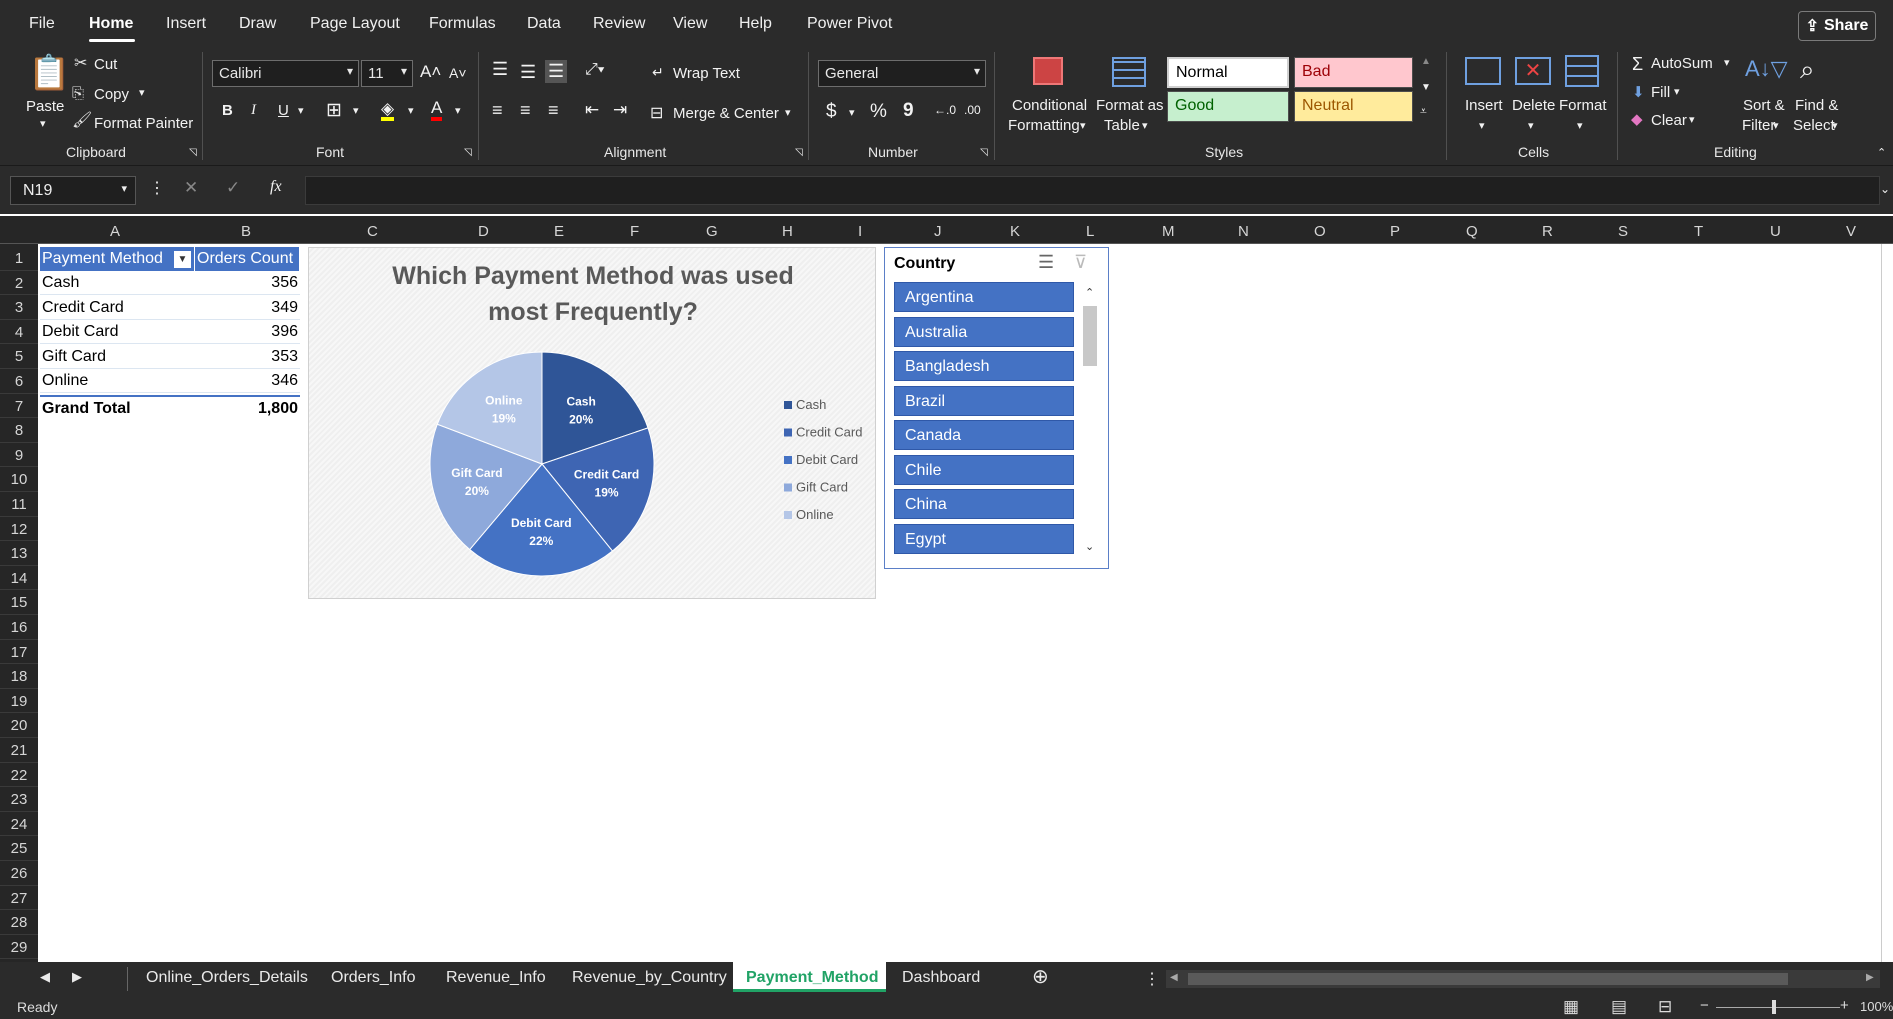 This screenshot has width=1893, height=1019. Describe the element at coordinates (42, 24) in the screenshot. I see `tab-file: File` at that location.